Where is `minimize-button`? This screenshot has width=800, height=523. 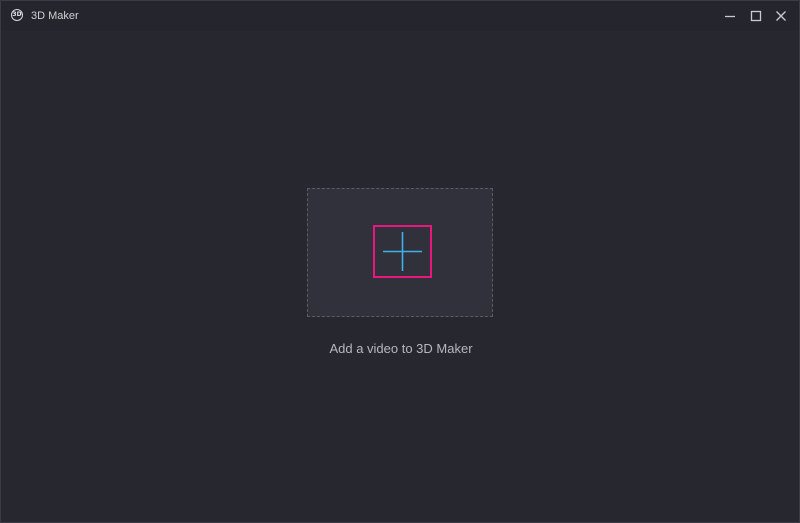 minimize-button is located at coordinates (730, 16).